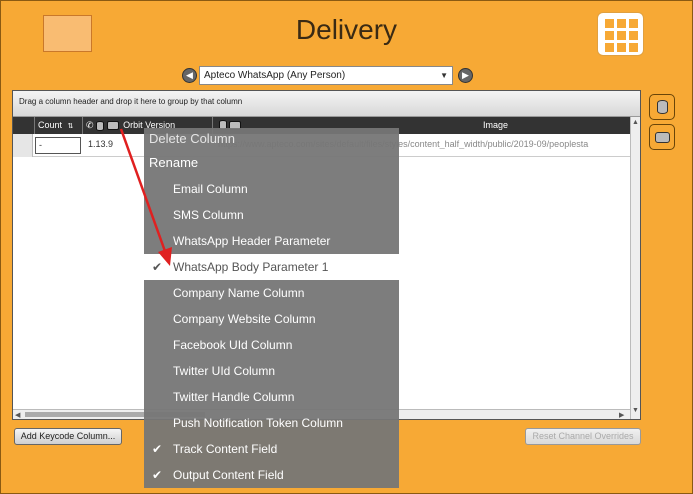  I want to click on next-source-button: ▶, so click(465, 75).